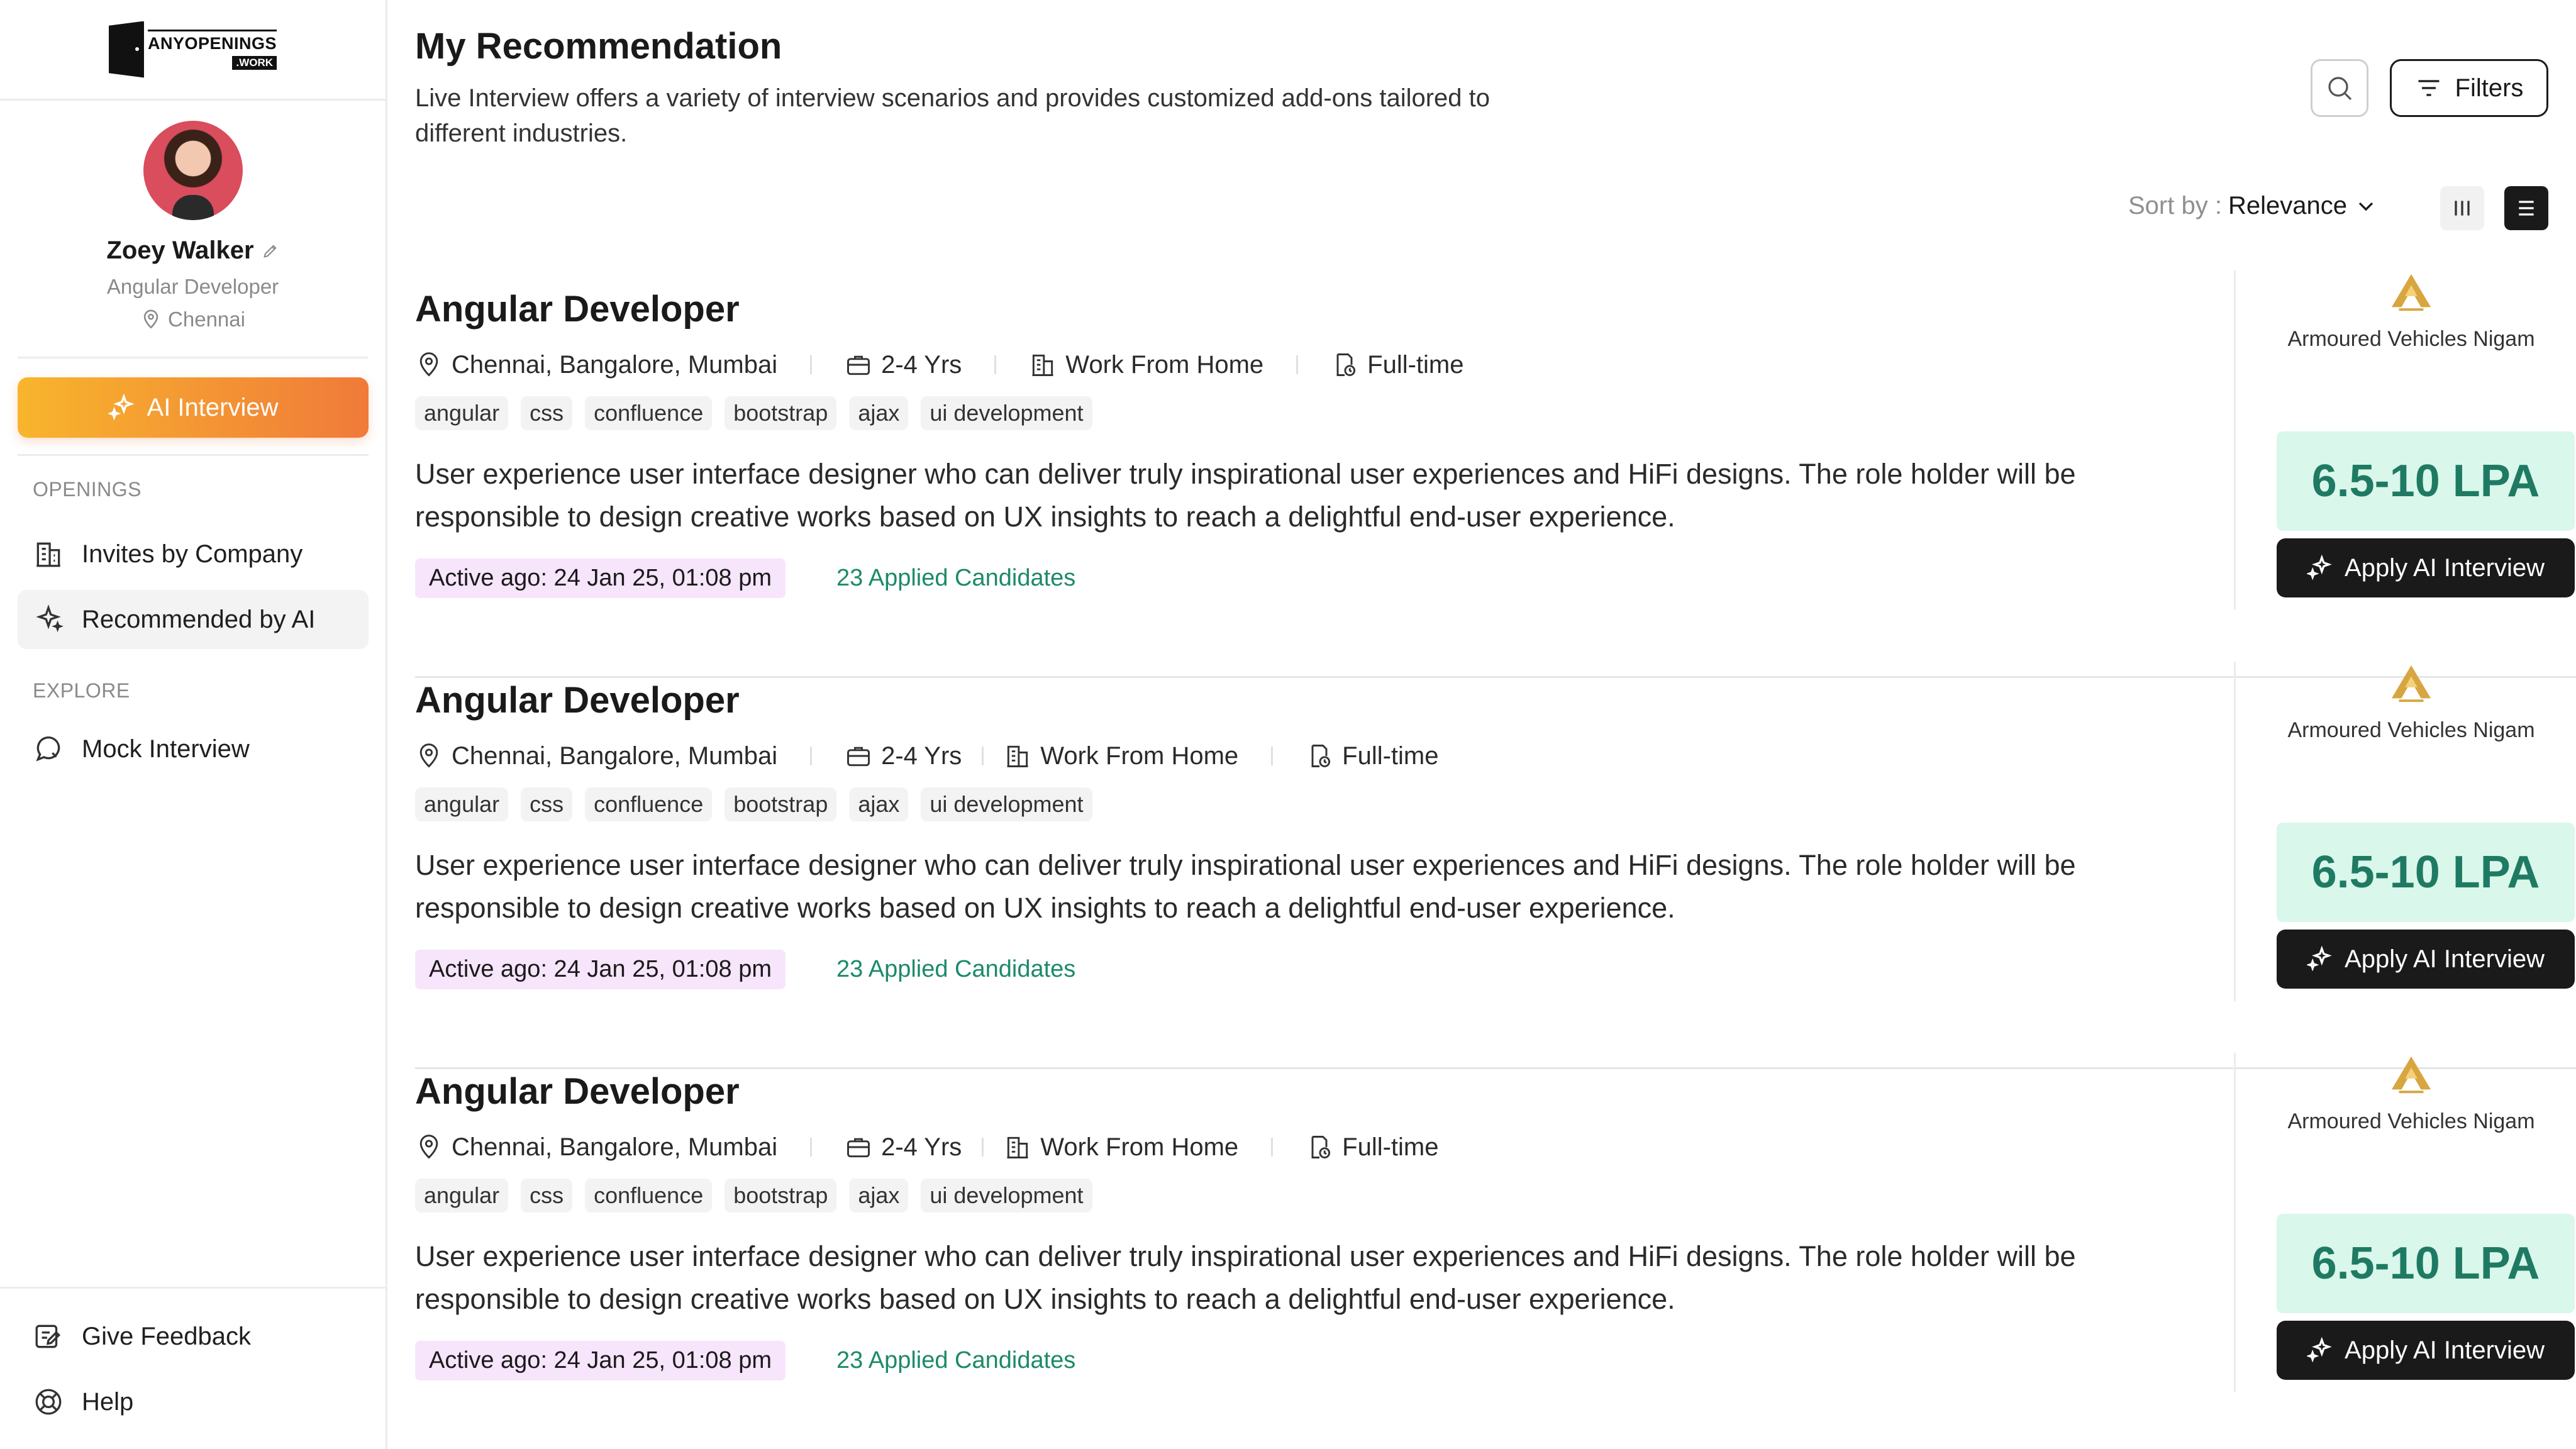 This screenshot has height=1449, width=2576. What do you see at coordinates (2469, 88) in the screenshot?
I see `filters-button: Filters` at bounding box center [2469, 88].